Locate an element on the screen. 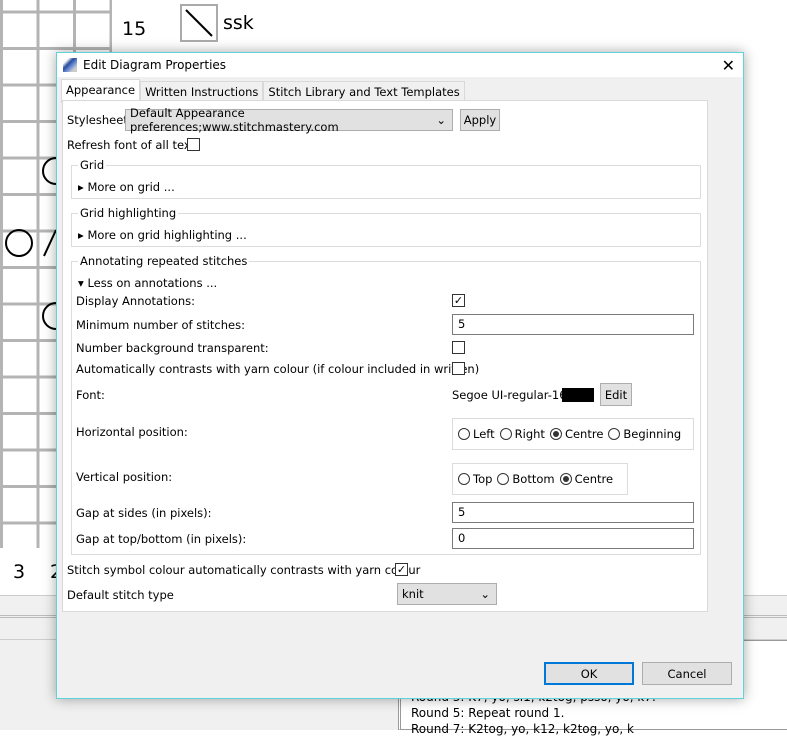  vertical-position-label: Vertical position: is located at coordinates (124, 477).